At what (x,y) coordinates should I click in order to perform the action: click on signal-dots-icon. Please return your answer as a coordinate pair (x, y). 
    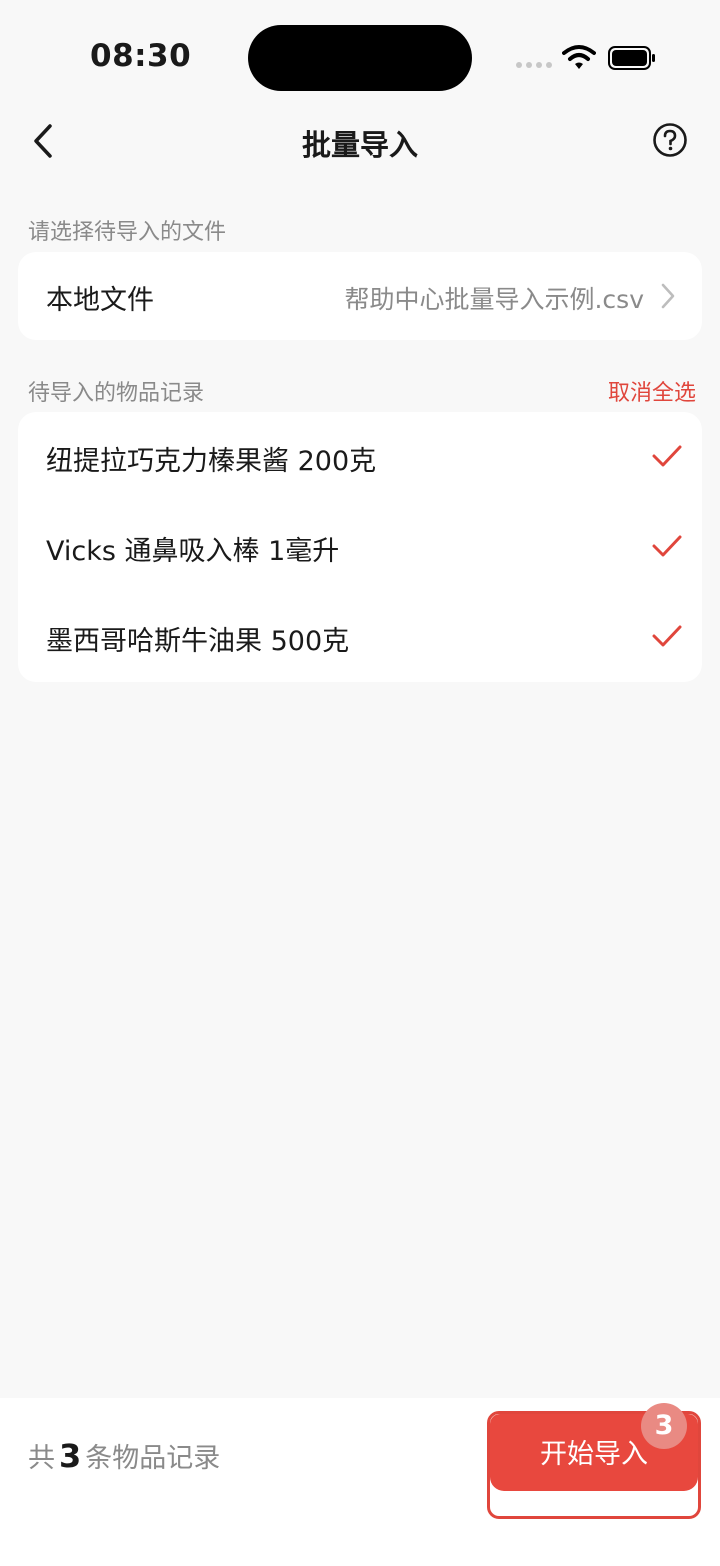
    Looking at the image, I should click on (534, 65).